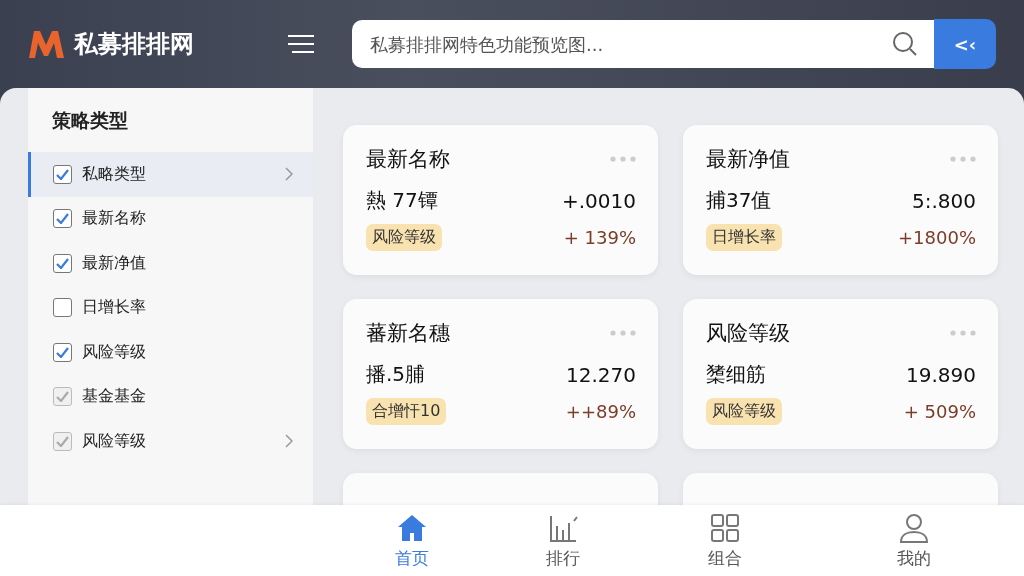  Describe the element at coordinates (114, 308) in the screenshot. I see `item-label: 日增长率` at that location.